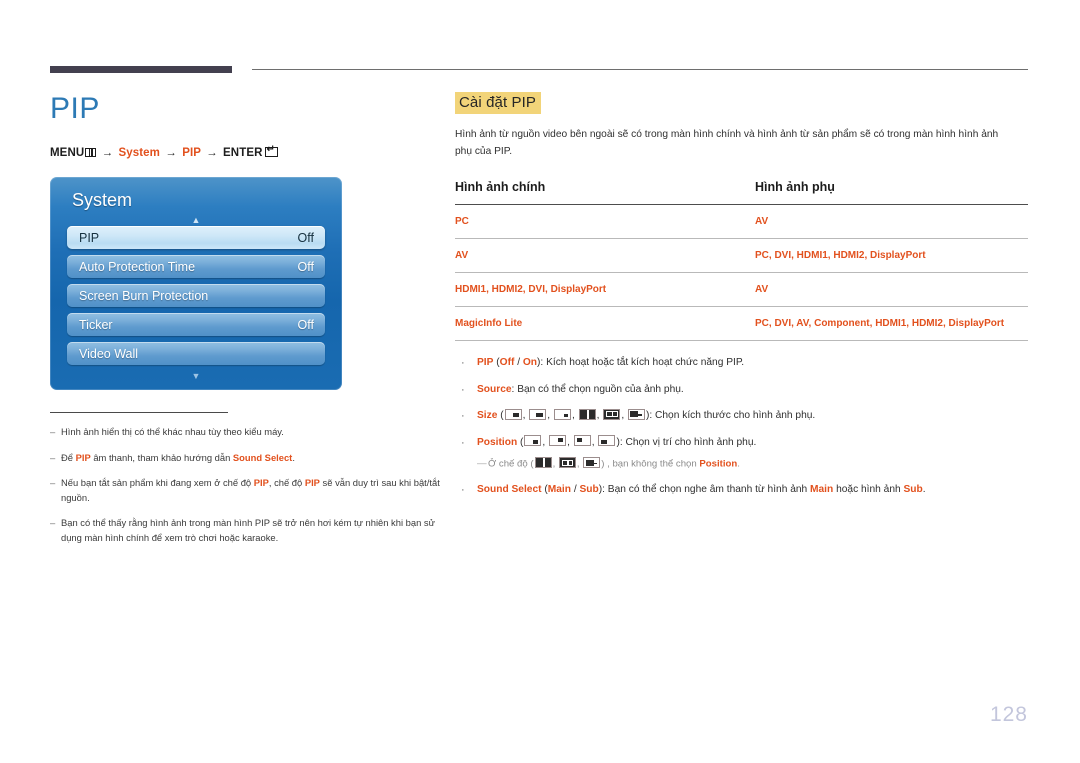 The image size is (1080, 763). Describe the element at coordinates (89, 237) in the screenshot. I see `osd-row-label: PIP` at that location.